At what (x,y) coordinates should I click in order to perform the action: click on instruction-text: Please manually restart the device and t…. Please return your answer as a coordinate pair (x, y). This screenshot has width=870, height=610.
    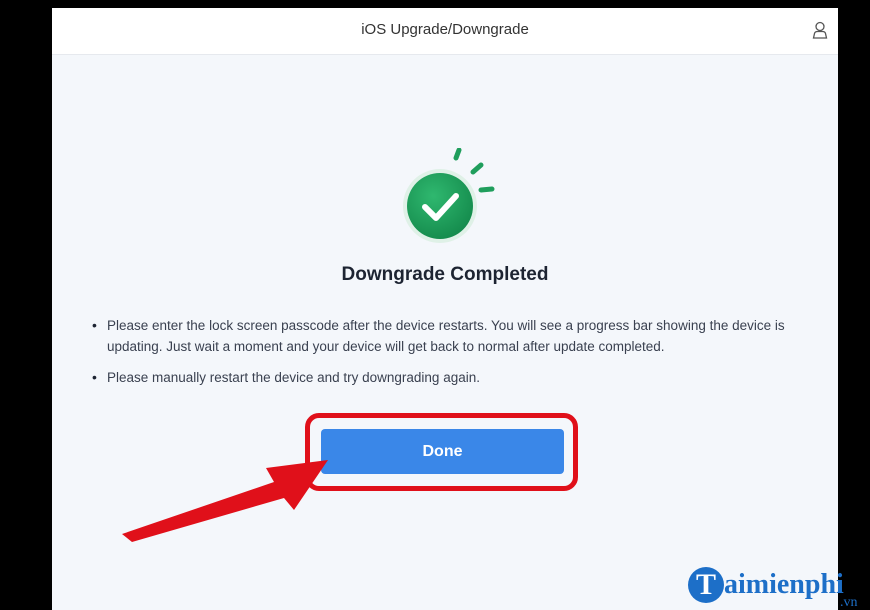
    Looking at the image, I should click on (293, 377).